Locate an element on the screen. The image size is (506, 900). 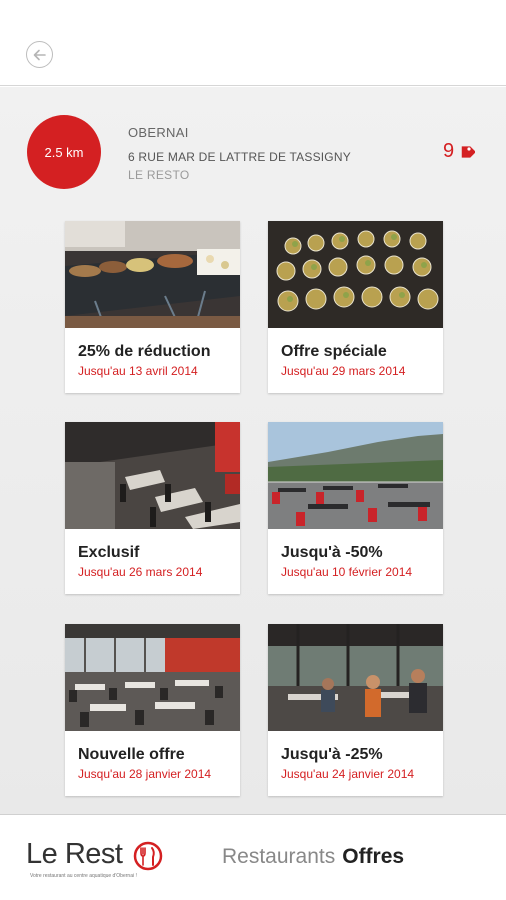
offer-card: Offre spéciale Jusqu'au 29 mars 2014 is located at coordinates (355, 307).